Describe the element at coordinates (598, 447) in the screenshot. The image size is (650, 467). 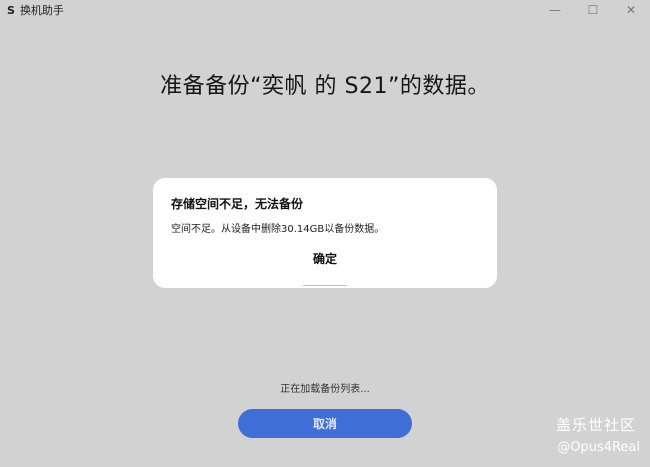
I see `watermark-handle: @Opus4Real` at that location.